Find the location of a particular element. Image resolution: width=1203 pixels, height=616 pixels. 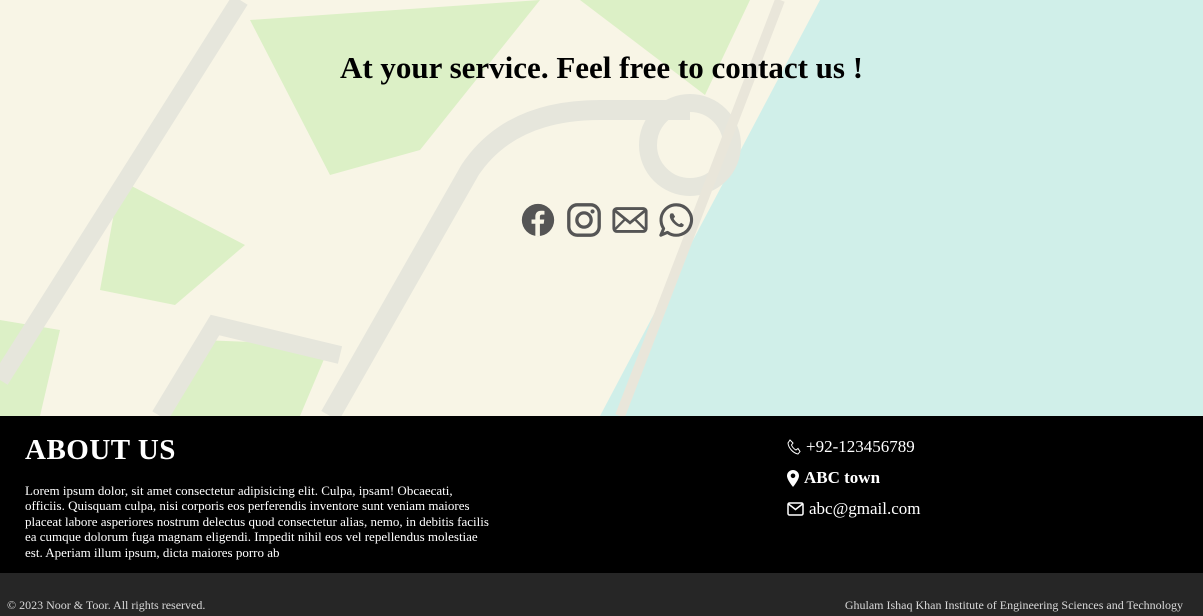

email-address: abc@gmail.com is located at coordinates (865, 508).